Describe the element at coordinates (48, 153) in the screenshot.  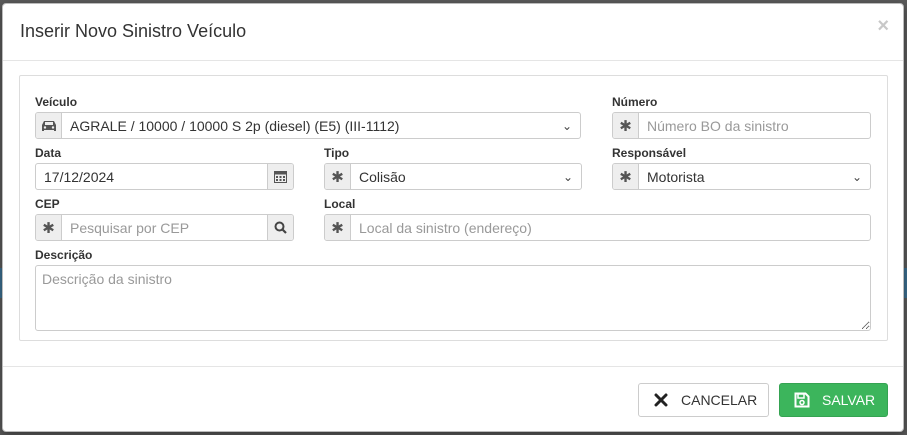
I see `data-label: Data` at that location.